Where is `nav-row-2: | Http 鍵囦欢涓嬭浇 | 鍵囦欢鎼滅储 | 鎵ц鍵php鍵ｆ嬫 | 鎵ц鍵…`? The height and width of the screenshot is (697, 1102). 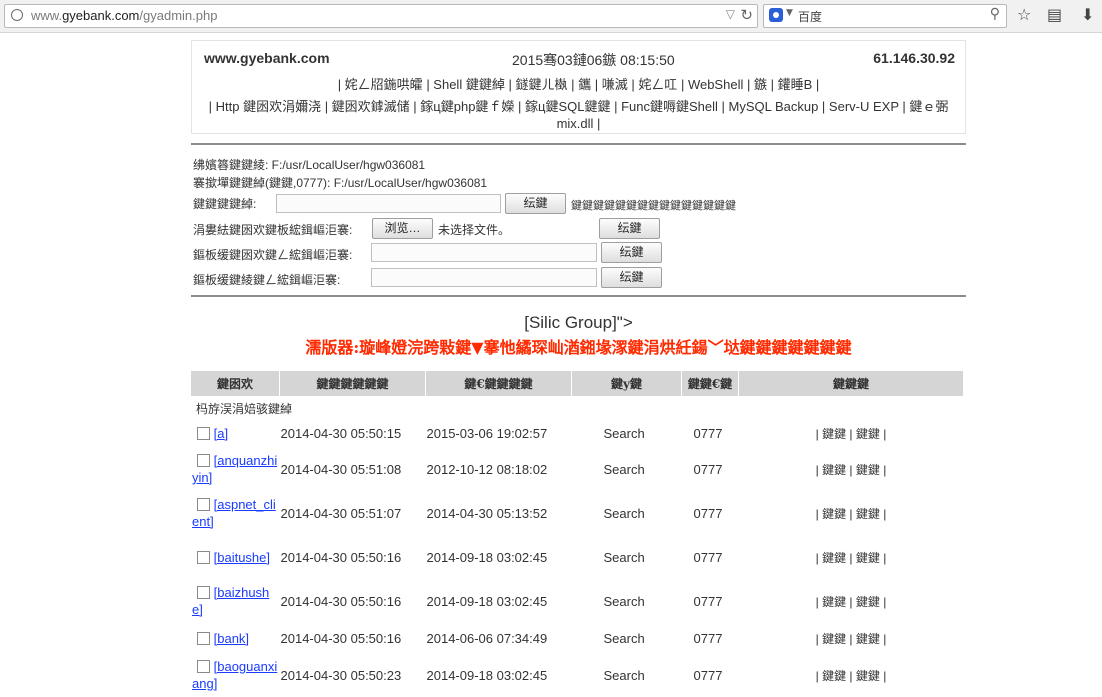 nav-row-2: | Http 鍵囦欢涓嬭浇 | 鍵囦欢鎼滅储 | 鎵ц鍵php鍵ｆ嬫 | 鎵ц鍵… is located at coordinates (578, 115).